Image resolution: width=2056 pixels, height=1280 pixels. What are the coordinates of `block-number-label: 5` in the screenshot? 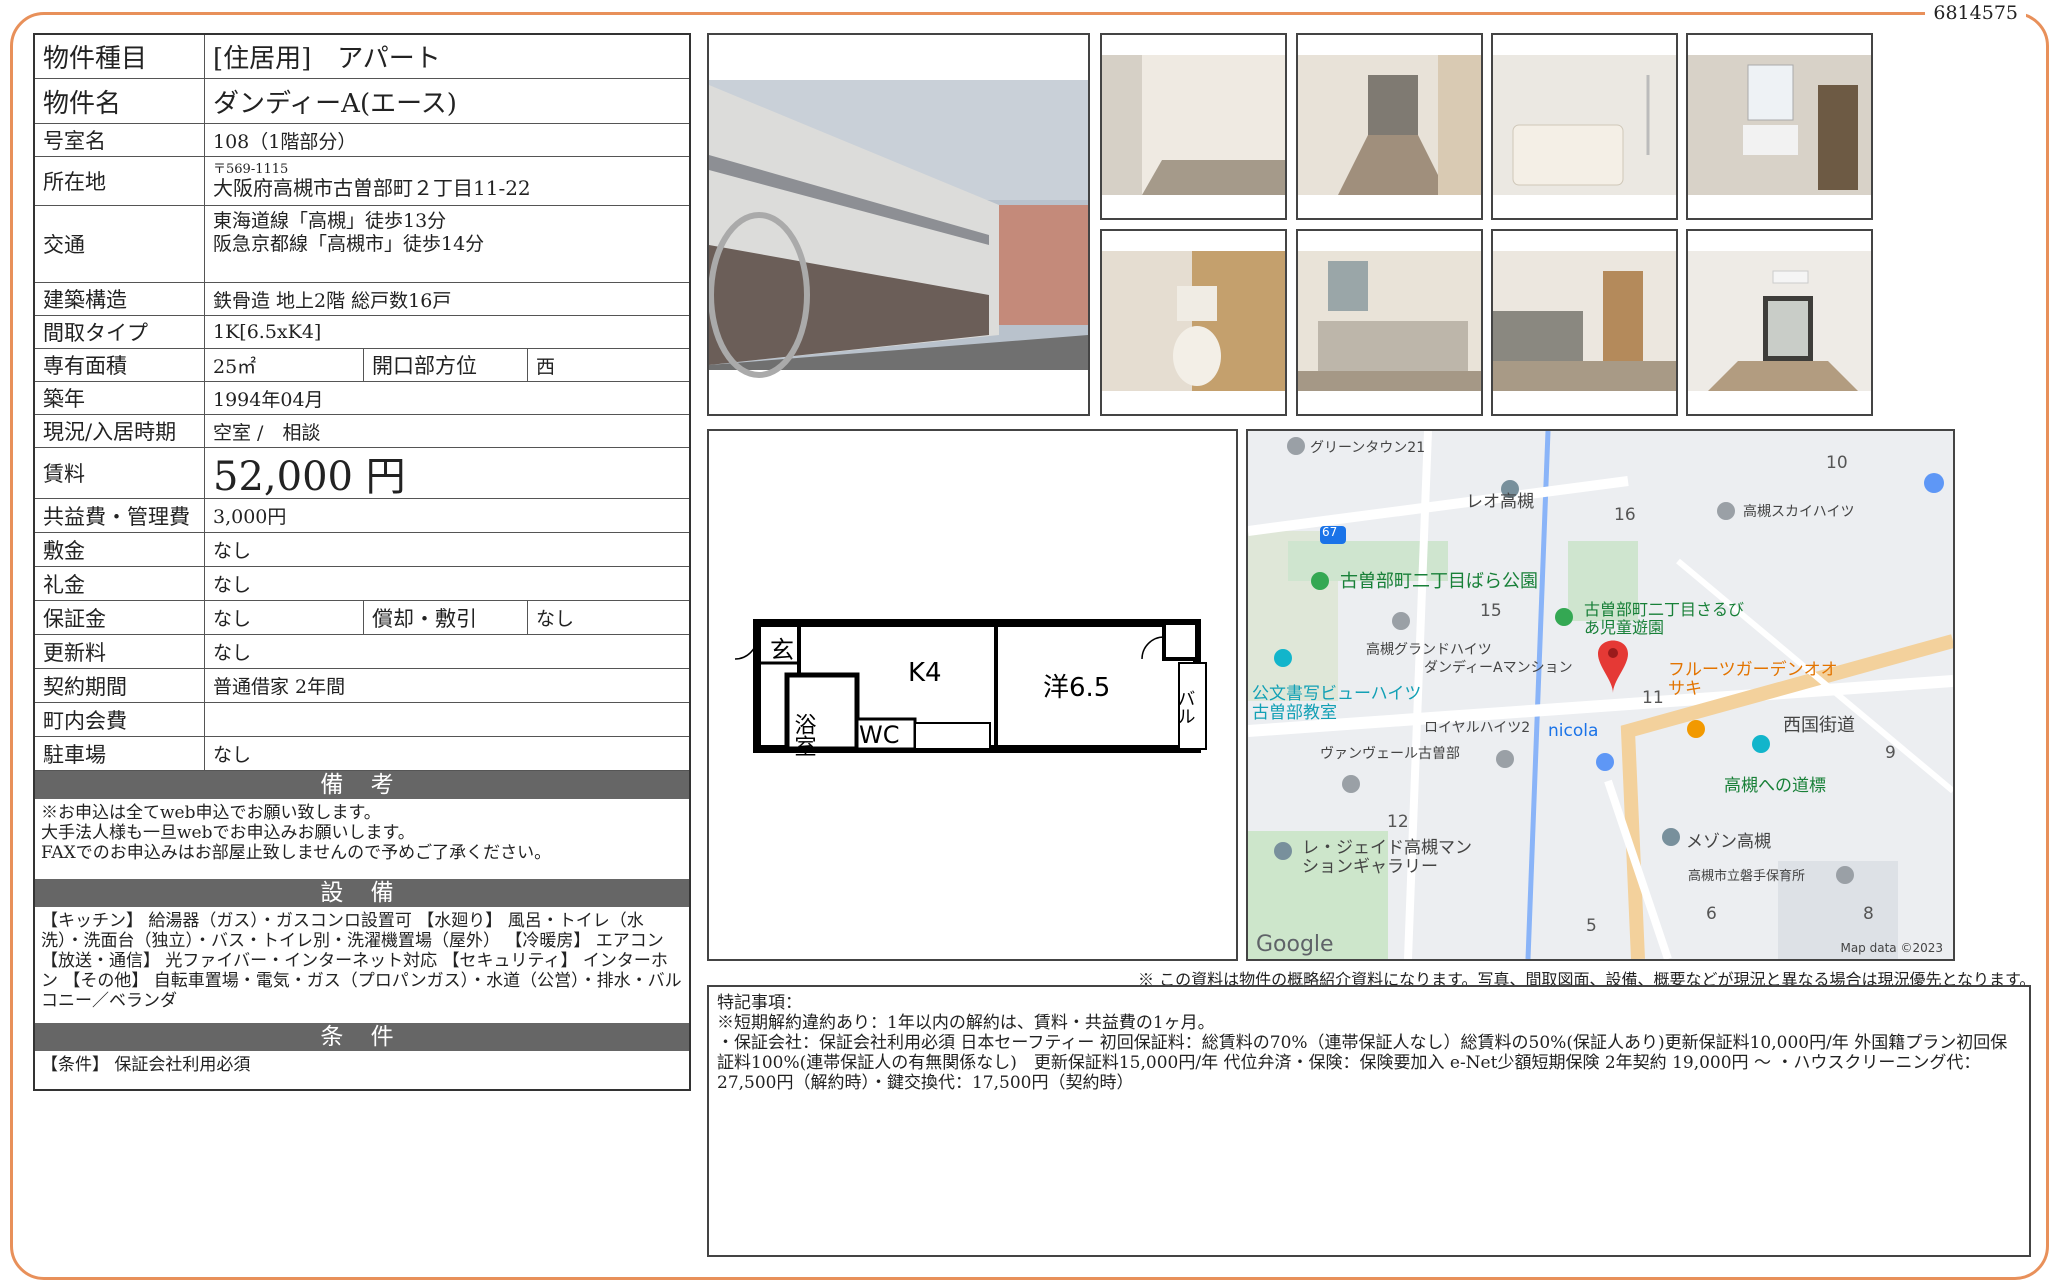 It's located at (1591, 926).